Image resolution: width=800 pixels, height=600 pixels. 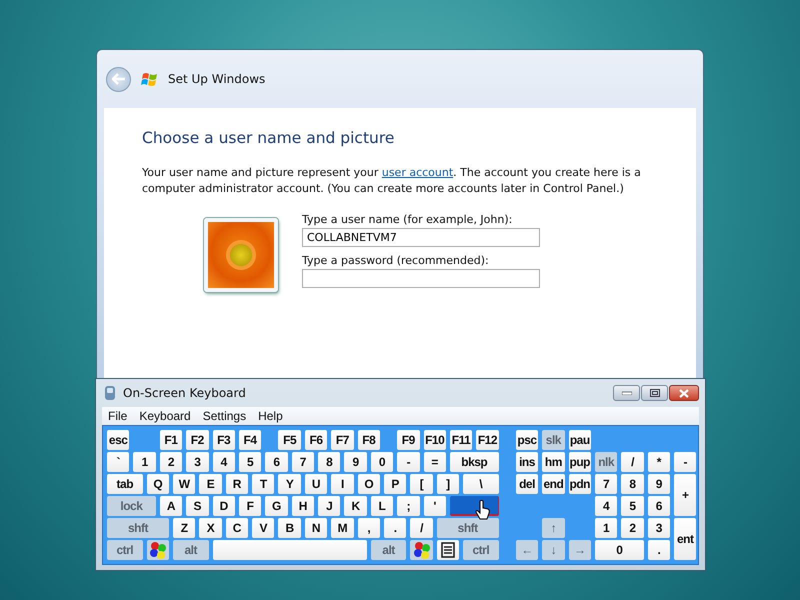 I want to click on keycap: ent, so click(x=685, y=539).